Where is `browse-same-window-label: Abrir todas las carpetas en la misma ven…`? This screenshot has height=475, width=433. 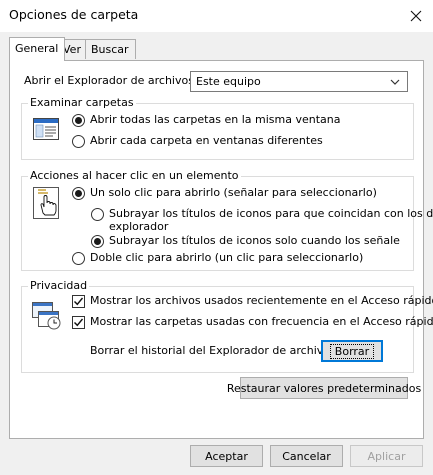 browse-same-window-label: Abrir todas las carpetas en la misma ven… is located at coordinates (215, 119).